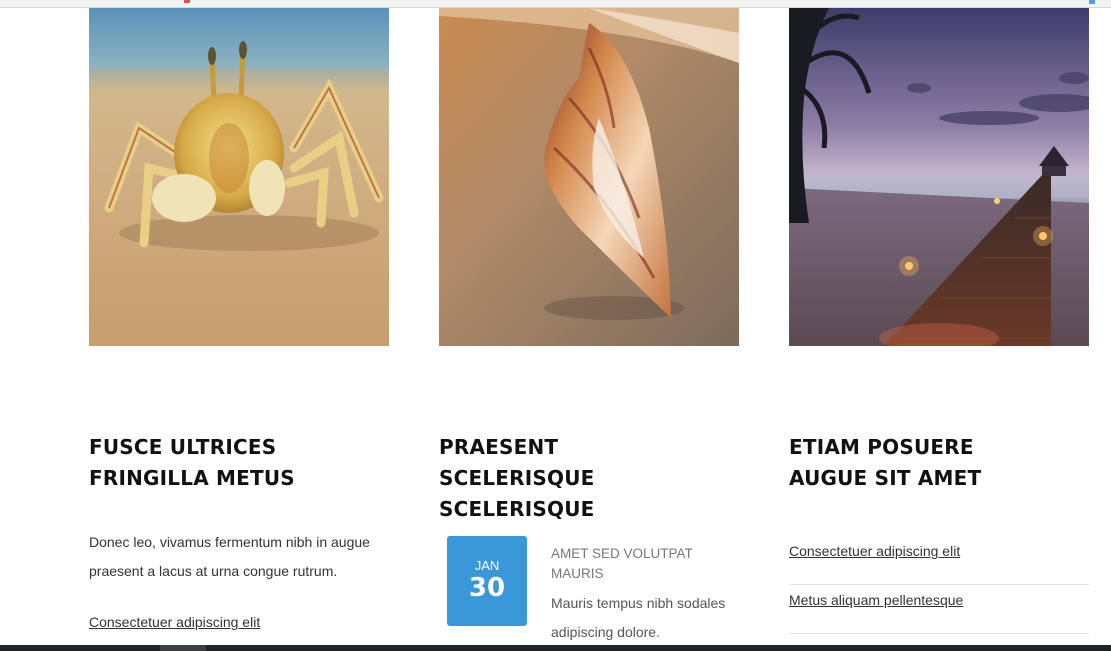  What do you see at coordinates (183, 648) in the screenshot?
I see `bottom-bar-segment` at bounding box center [183, 648].